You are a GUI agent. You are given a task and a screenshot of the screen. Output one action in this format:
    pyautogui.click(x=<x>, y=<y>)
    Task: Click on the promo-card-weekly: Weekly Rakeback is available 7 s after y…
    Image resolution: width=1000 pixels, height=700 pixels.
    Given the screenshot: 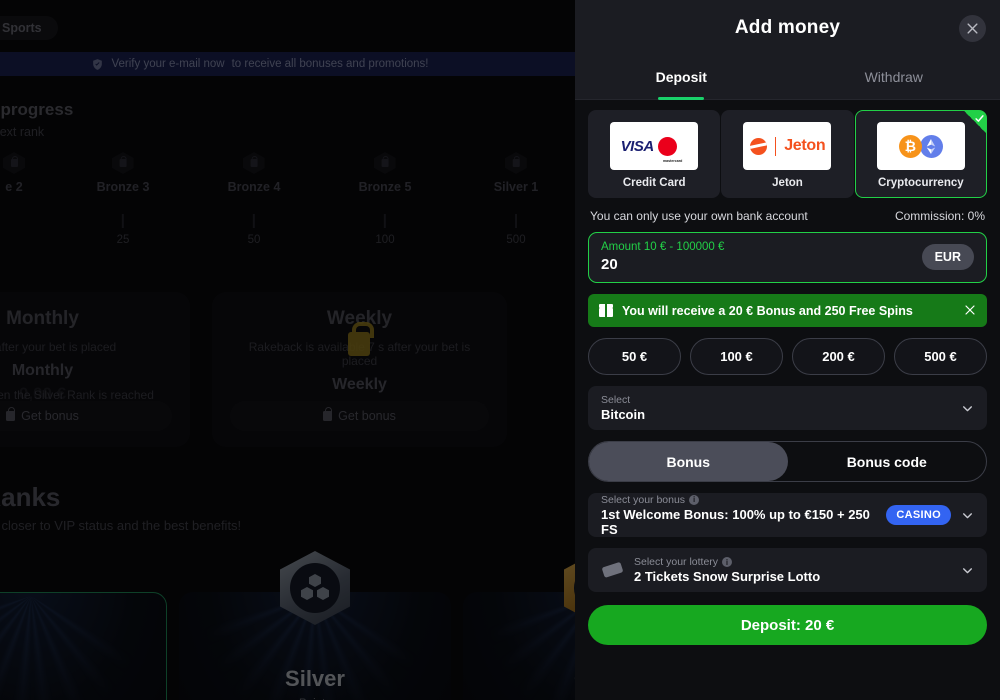 What is the action you would take?
    pyautogui.click(x=359, y=369)
    